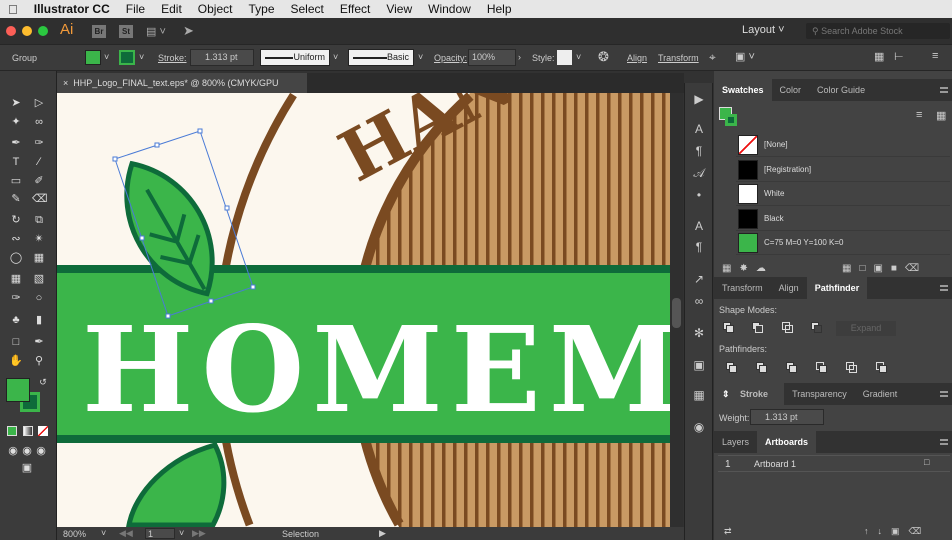 The image size is (952, 540). Describe the element at coordinates (699, 247) in the screenshot. I see `paragraph-styles-icon: ¶` at that location.